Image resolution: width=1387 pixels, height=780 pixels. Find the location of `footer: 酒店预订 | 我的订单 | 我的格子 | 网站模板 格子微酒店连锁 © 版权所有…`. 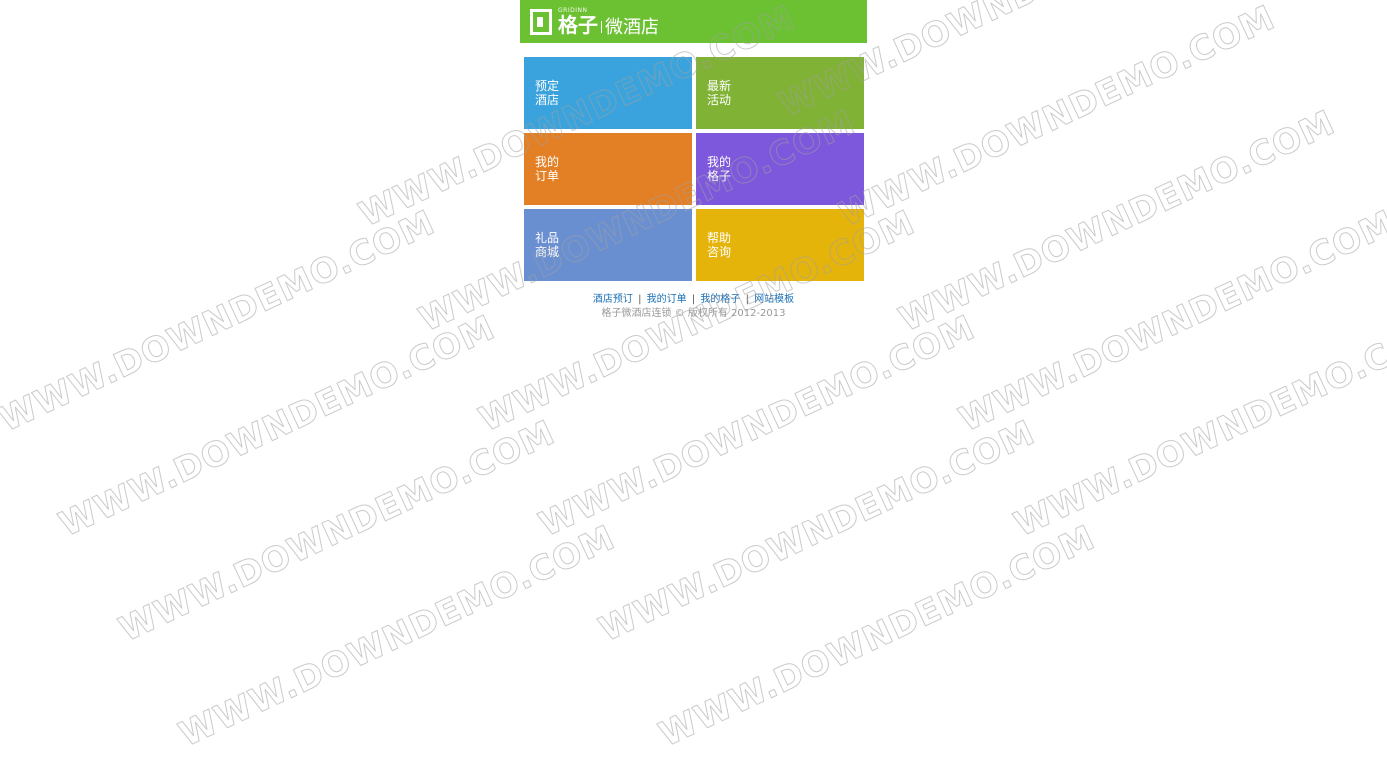

footer: 酒店预订 | 我的订单 | 我的格子 | 网站模板 格子微酒店连锁 © 版权所有… is located at coordinates (693, 307).